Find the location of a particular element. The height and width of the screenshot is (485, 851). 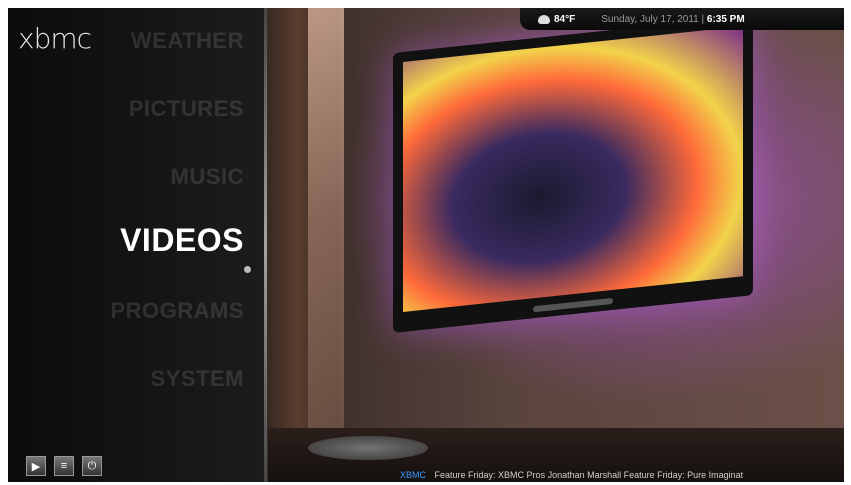

play-icon: ▶ is located at coordinates (36, 466).